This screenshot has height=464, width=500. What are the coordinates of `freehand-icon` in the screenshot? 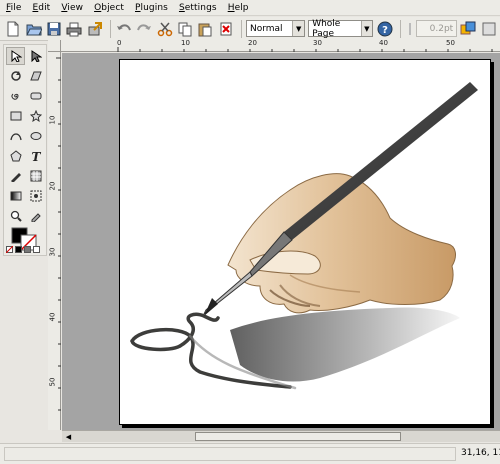 It's located at (15, 176).